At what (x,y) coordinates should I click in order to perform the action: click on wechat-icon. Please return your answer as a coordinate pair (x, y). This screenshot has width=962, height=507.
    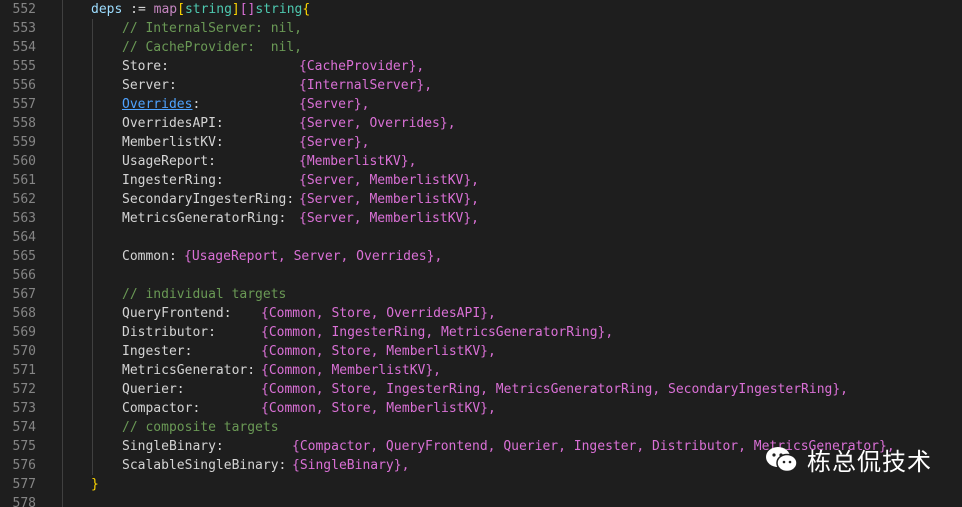
    Looking at the image, I should click on (782, 460).